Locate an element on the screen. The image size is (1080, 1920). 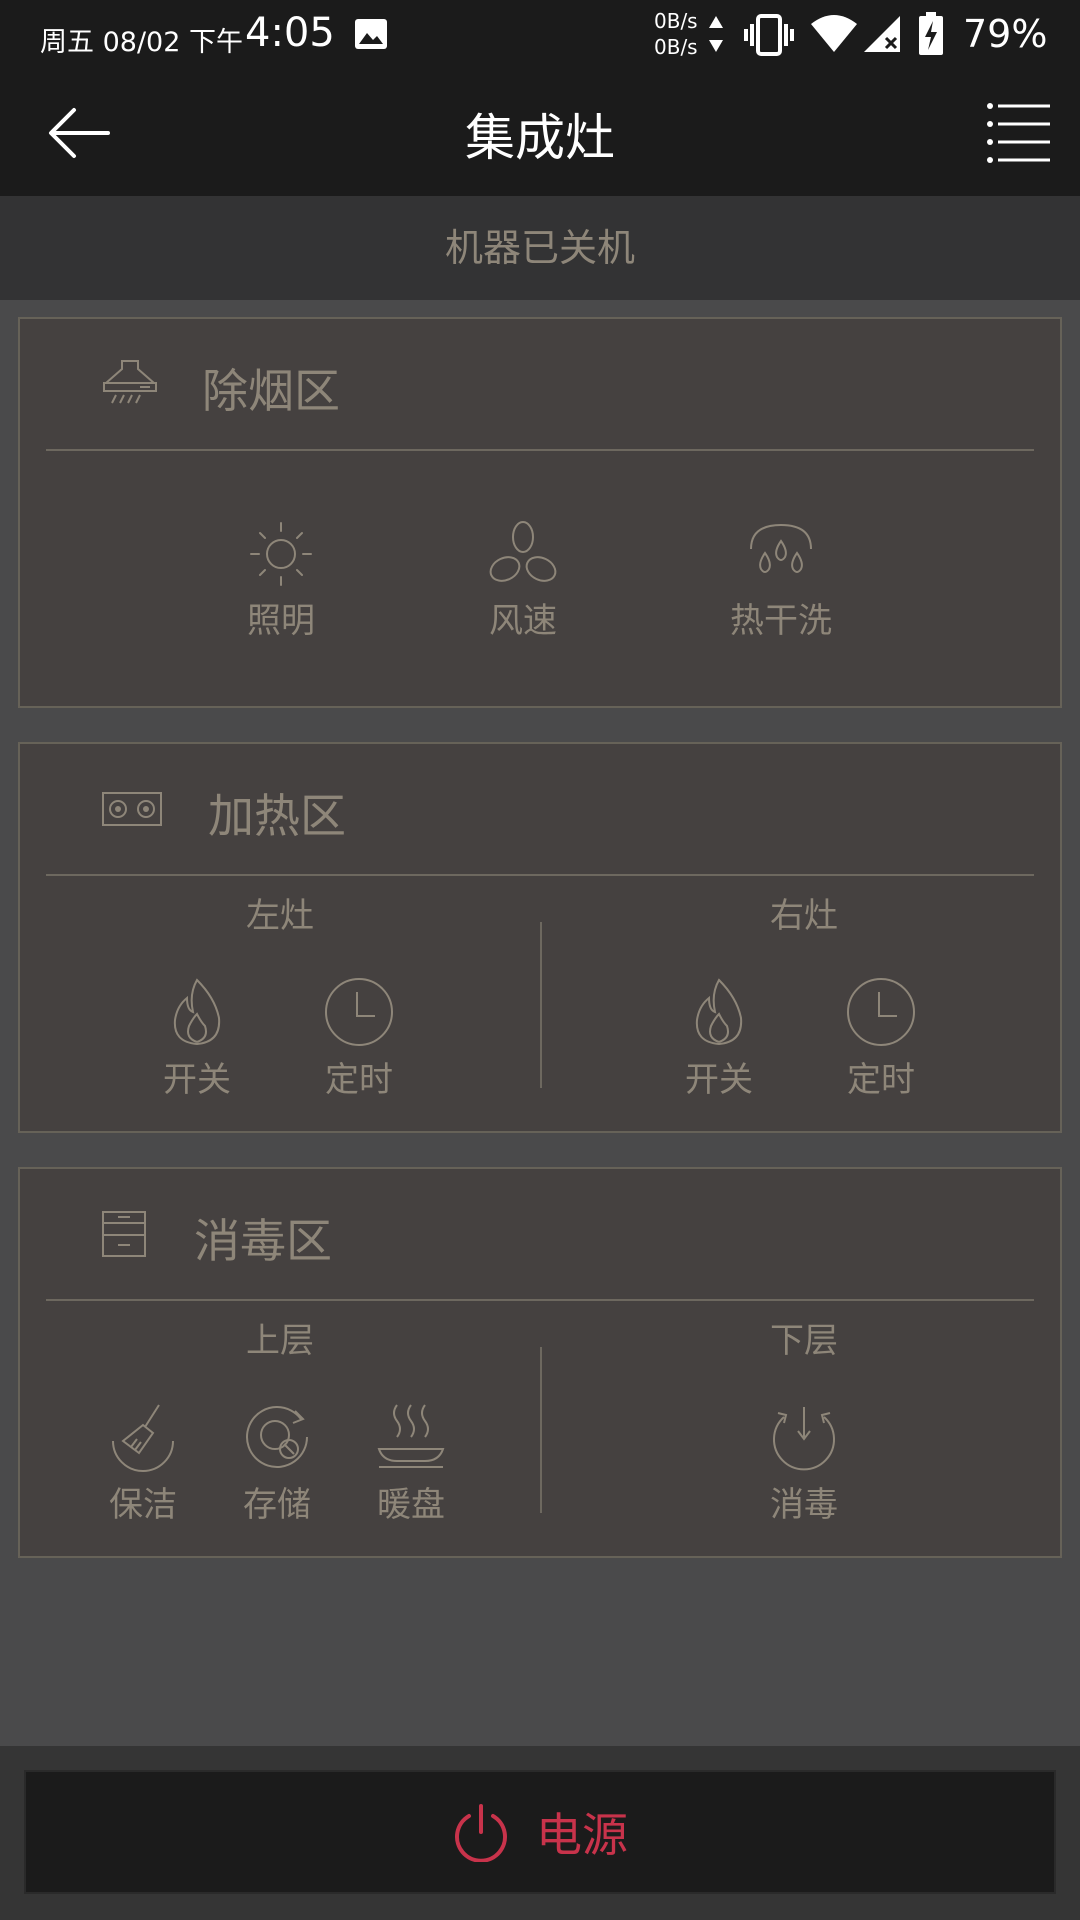
left-burner-timer: 定时 is located at coordinates (359, 1038).